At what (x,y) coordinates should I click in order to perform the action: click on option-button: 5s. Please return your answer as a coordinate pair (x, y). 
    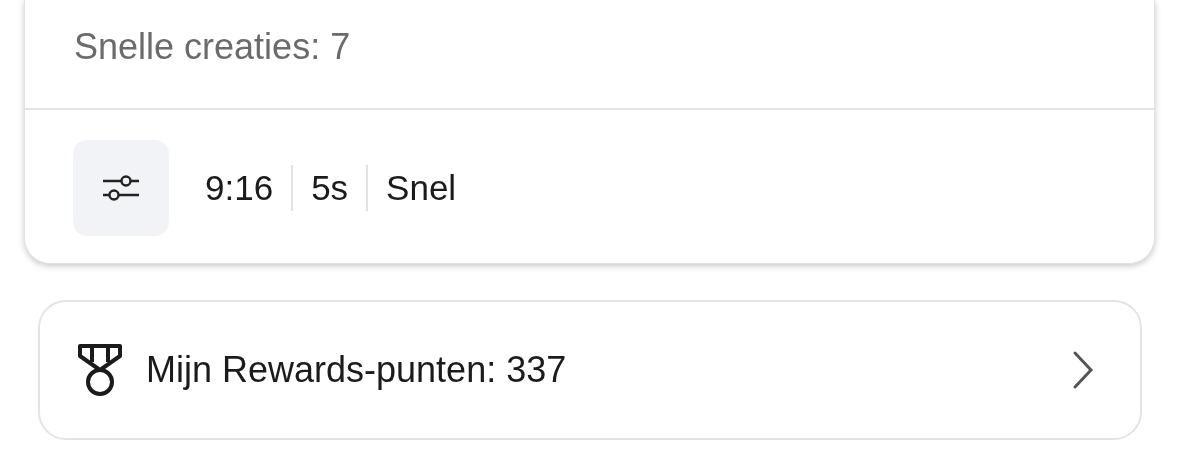
    Looking at the image, I should click on (330, 188).